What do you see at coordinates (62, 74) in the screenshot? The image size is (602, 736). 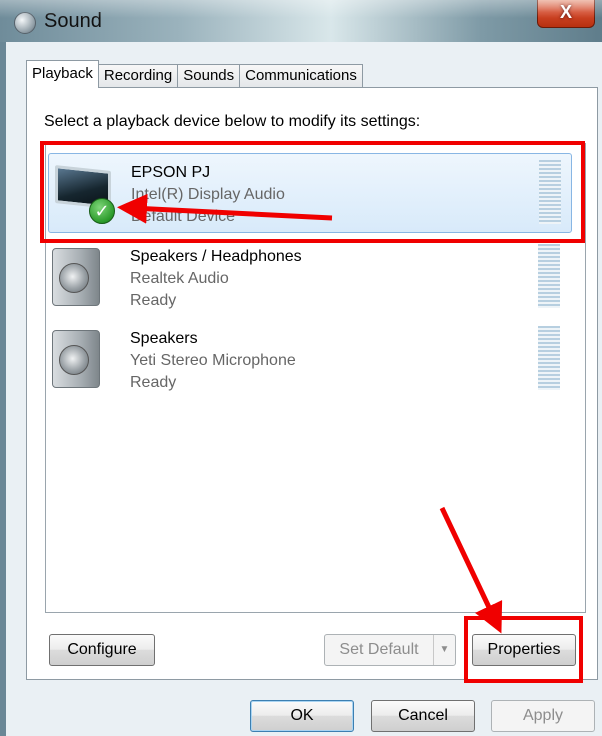 I see `tab-playback: Playback` at bounding box center [62, 74].